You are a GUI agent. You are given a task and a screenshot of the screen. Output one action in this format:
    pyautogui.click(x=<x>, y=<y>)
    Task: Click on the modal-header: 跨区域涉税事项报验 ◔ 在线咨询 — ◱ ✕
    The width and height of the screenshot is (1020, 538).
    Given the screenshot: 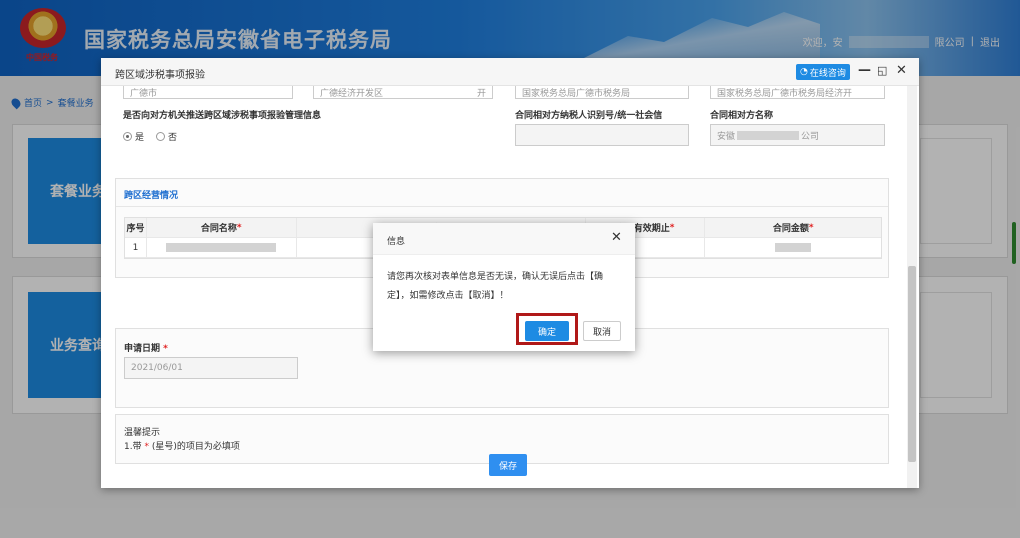 What is the action you would take?
    pyautogui.click(x=510, y=72)
    